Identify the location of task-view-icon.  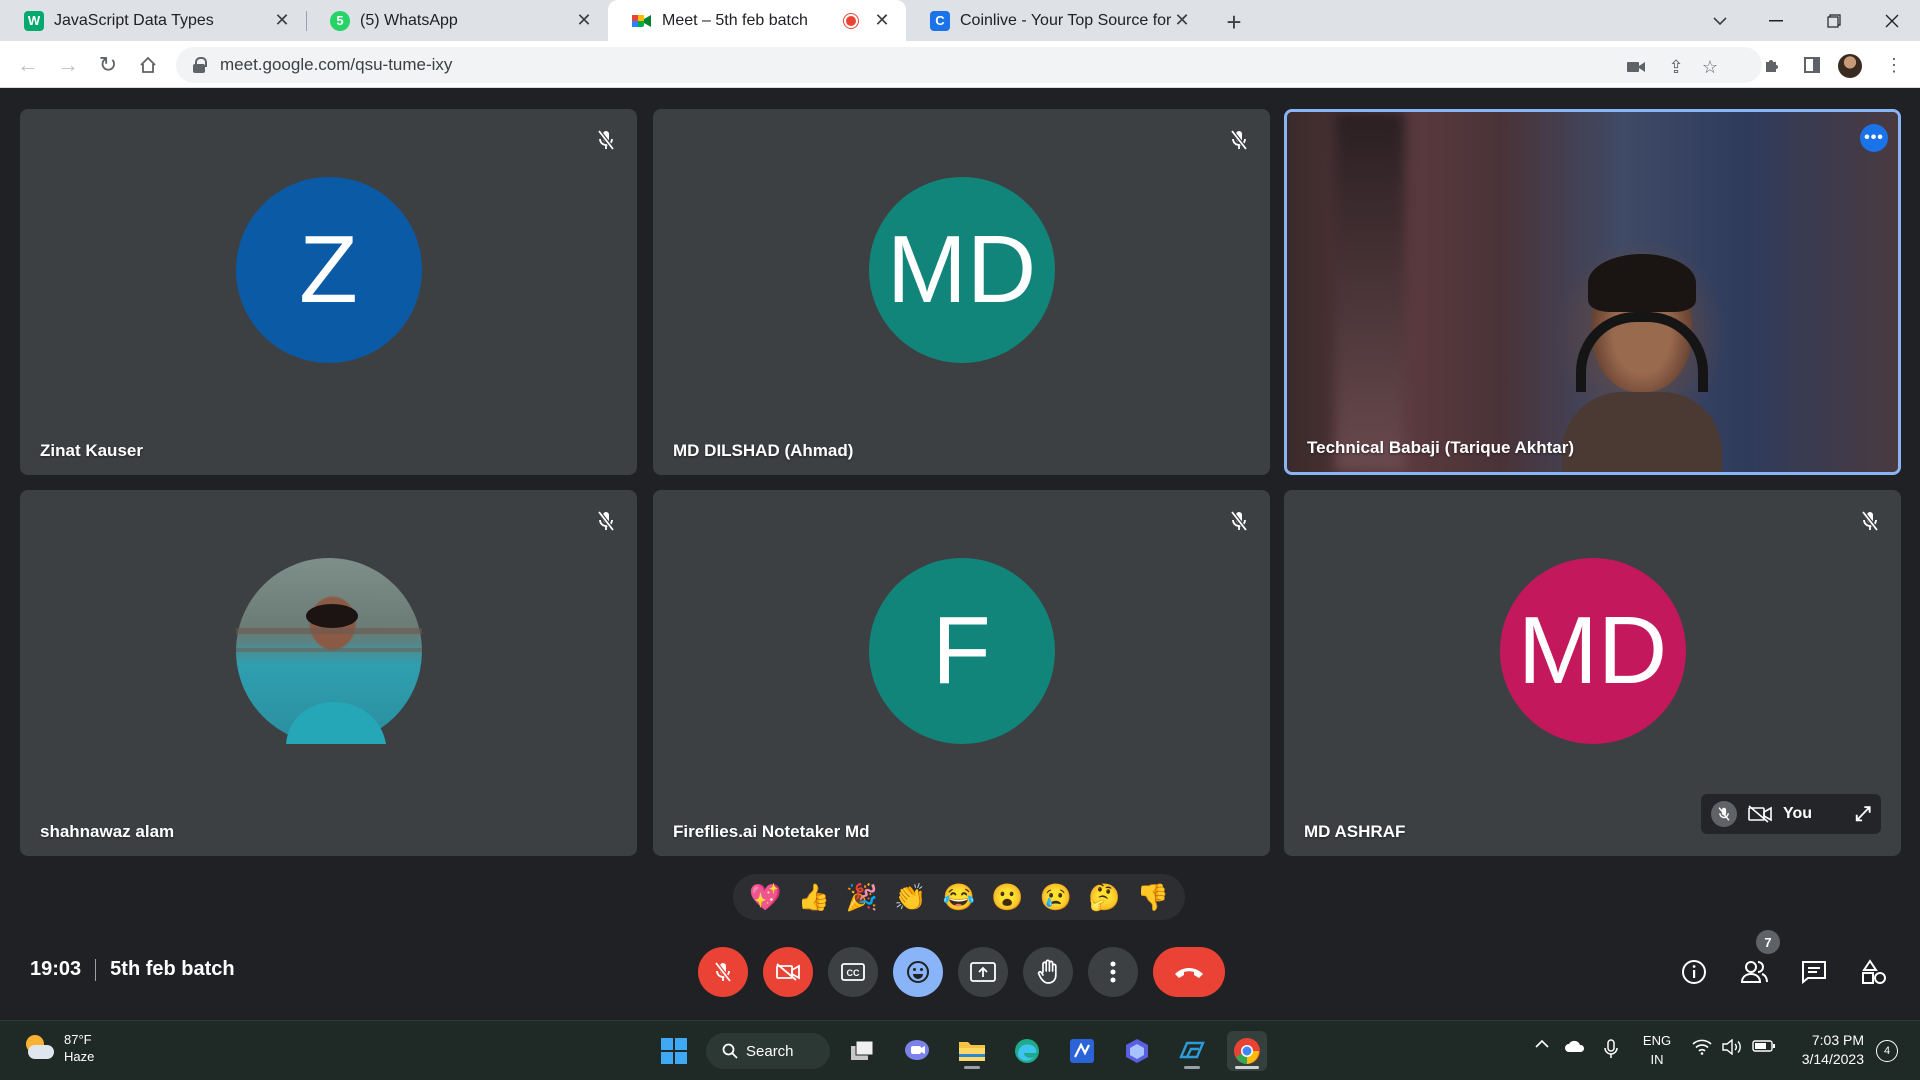
(863, 1051).